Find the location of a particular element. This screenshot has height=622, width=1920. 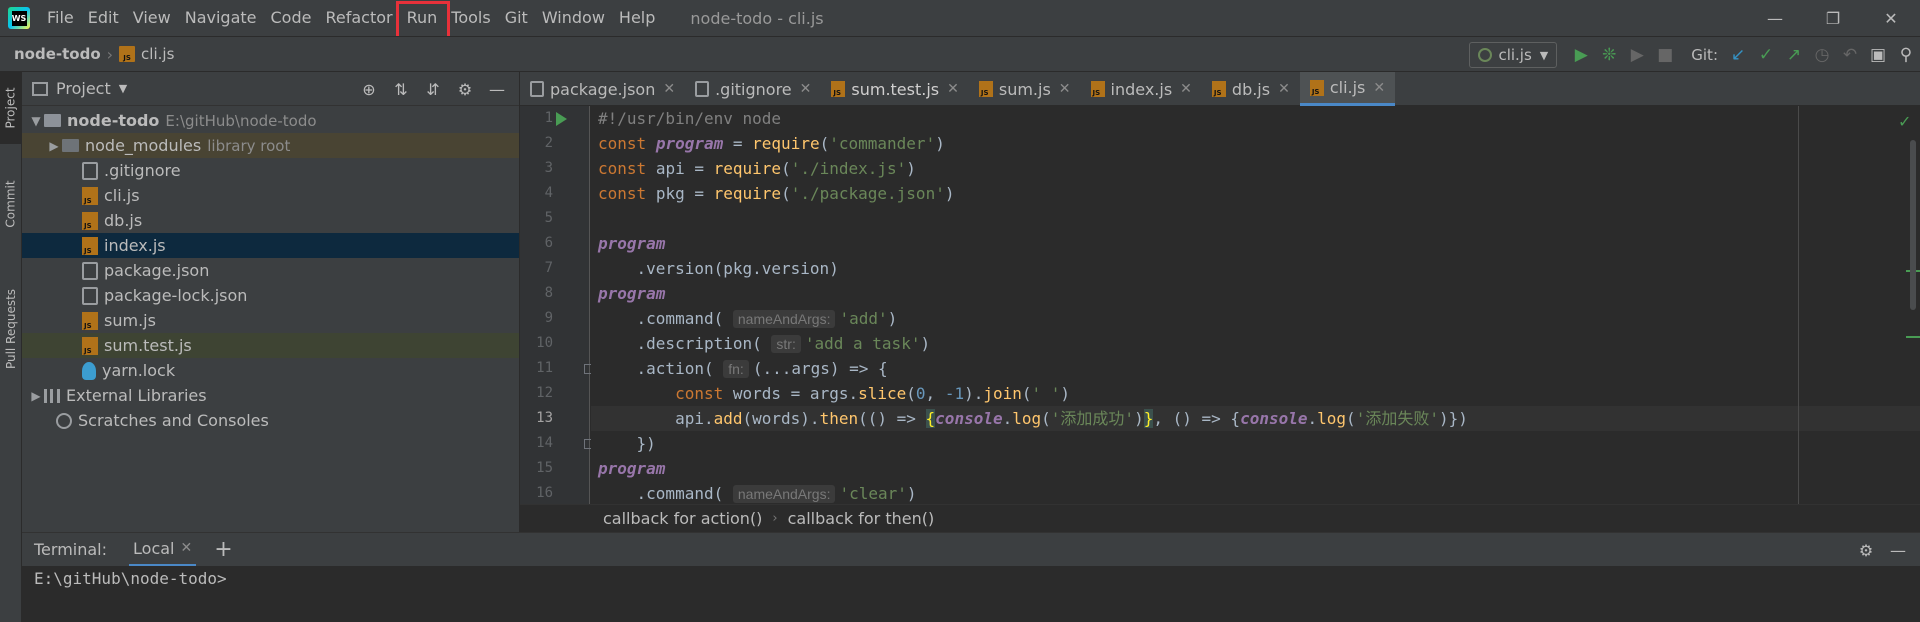

breadcrumb-action-callback: callback for action() is located at coordinates (682, 518).